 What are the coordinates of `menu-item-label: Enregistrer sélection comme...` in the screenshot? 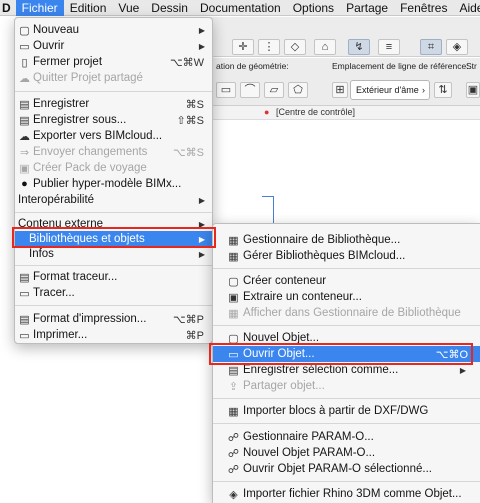 It's located at (321, 370).